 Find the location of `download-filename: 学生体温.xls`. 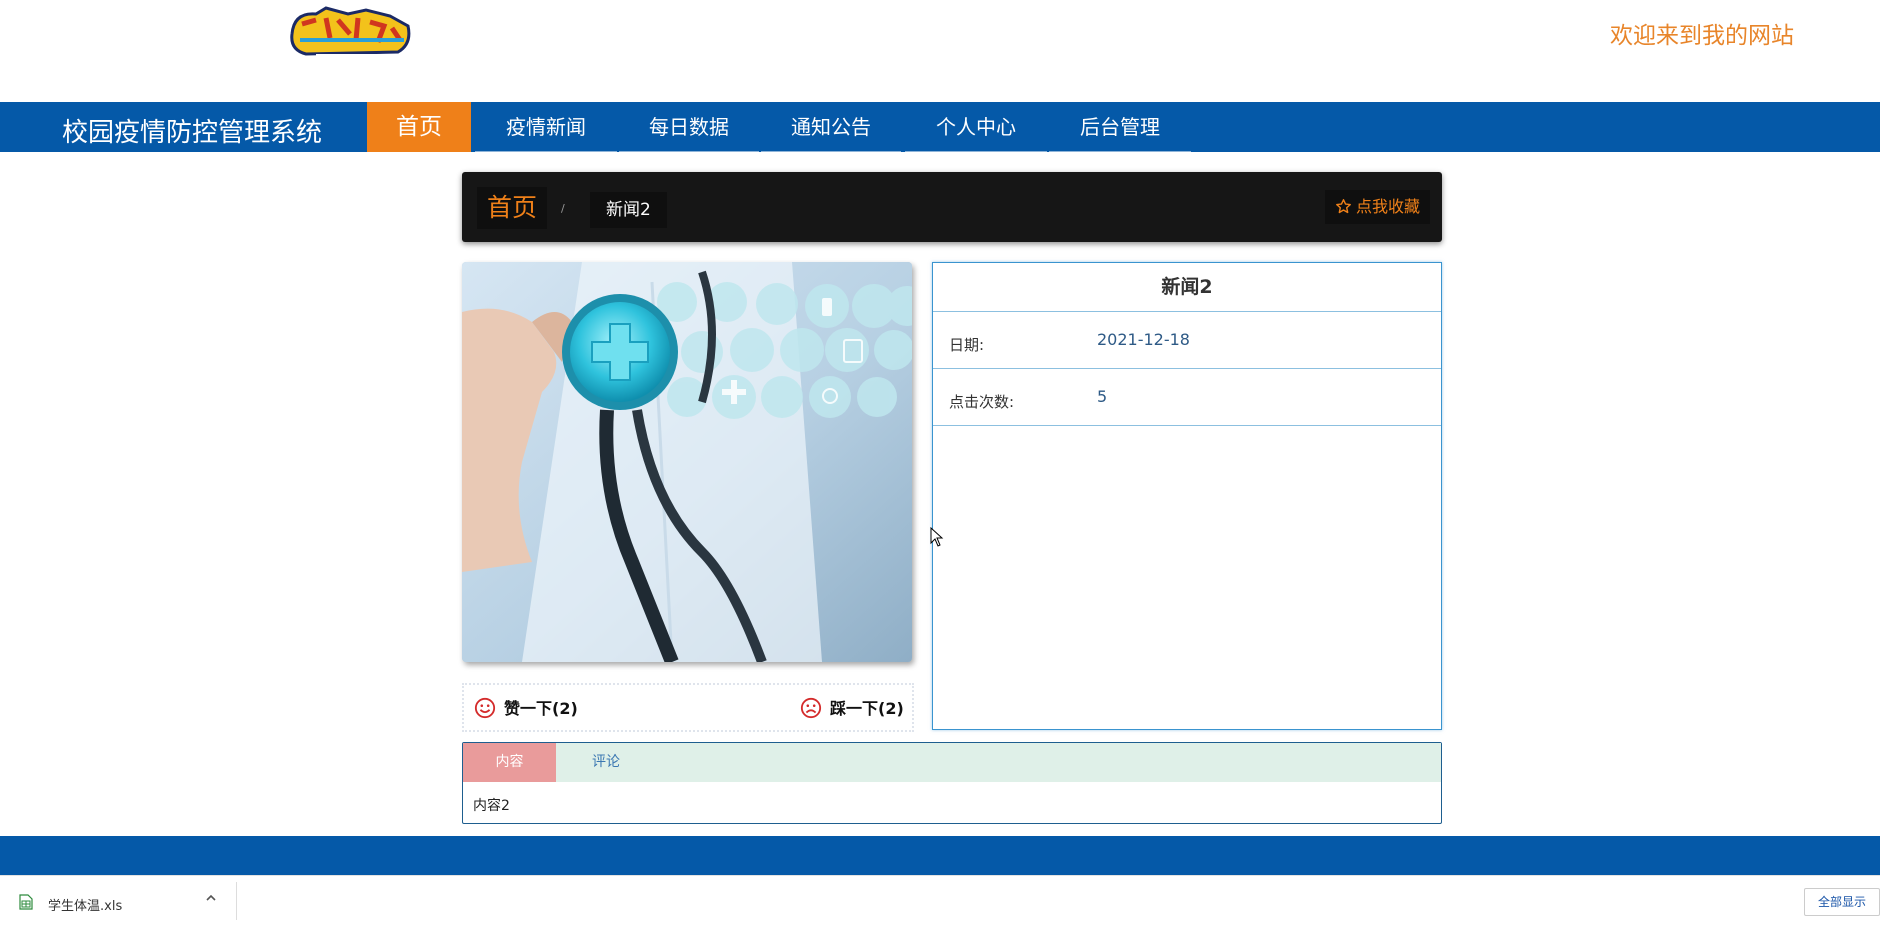

download-filename: 学生体温.xls is located at coordinates (85, 904).